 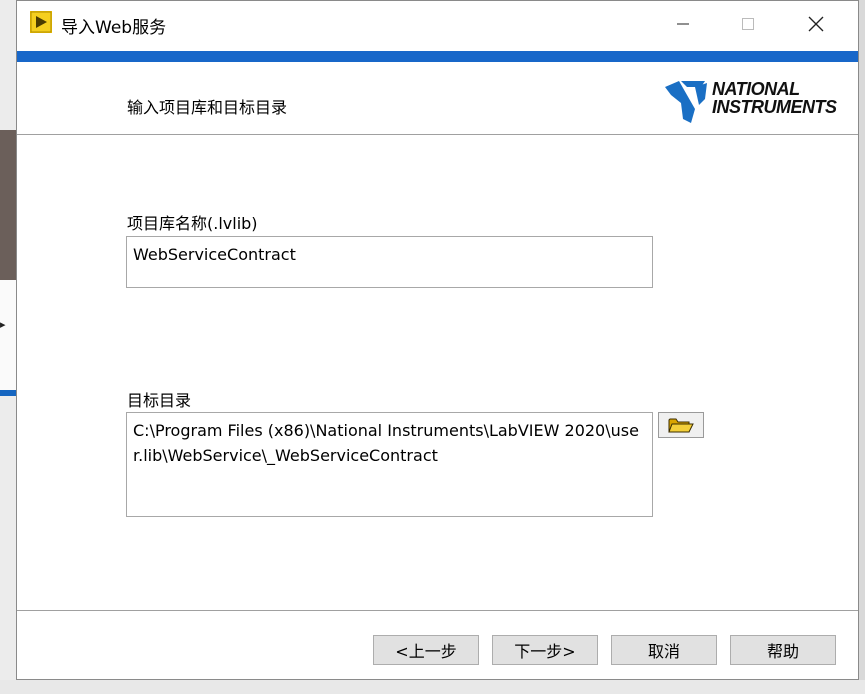 What do you see at coordinates (8, 393) in the screenshot?
I see `background-accent` at bounding box center [8, 393].